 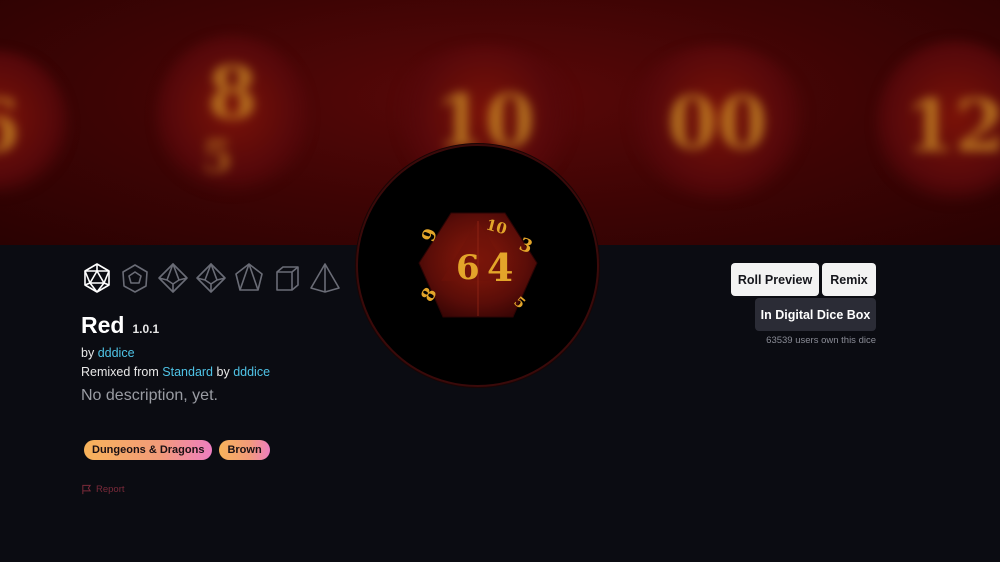 I want to click on dice-title-row: Red 1.0.1, so click(x=120, y=325).